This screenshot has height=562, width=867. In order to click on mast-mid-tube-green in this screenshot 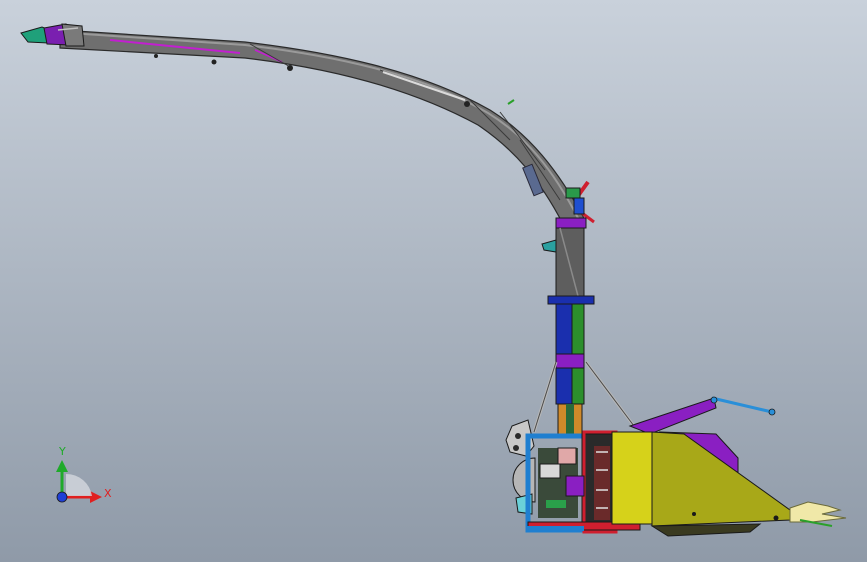, I will do `click(578, 329)`.